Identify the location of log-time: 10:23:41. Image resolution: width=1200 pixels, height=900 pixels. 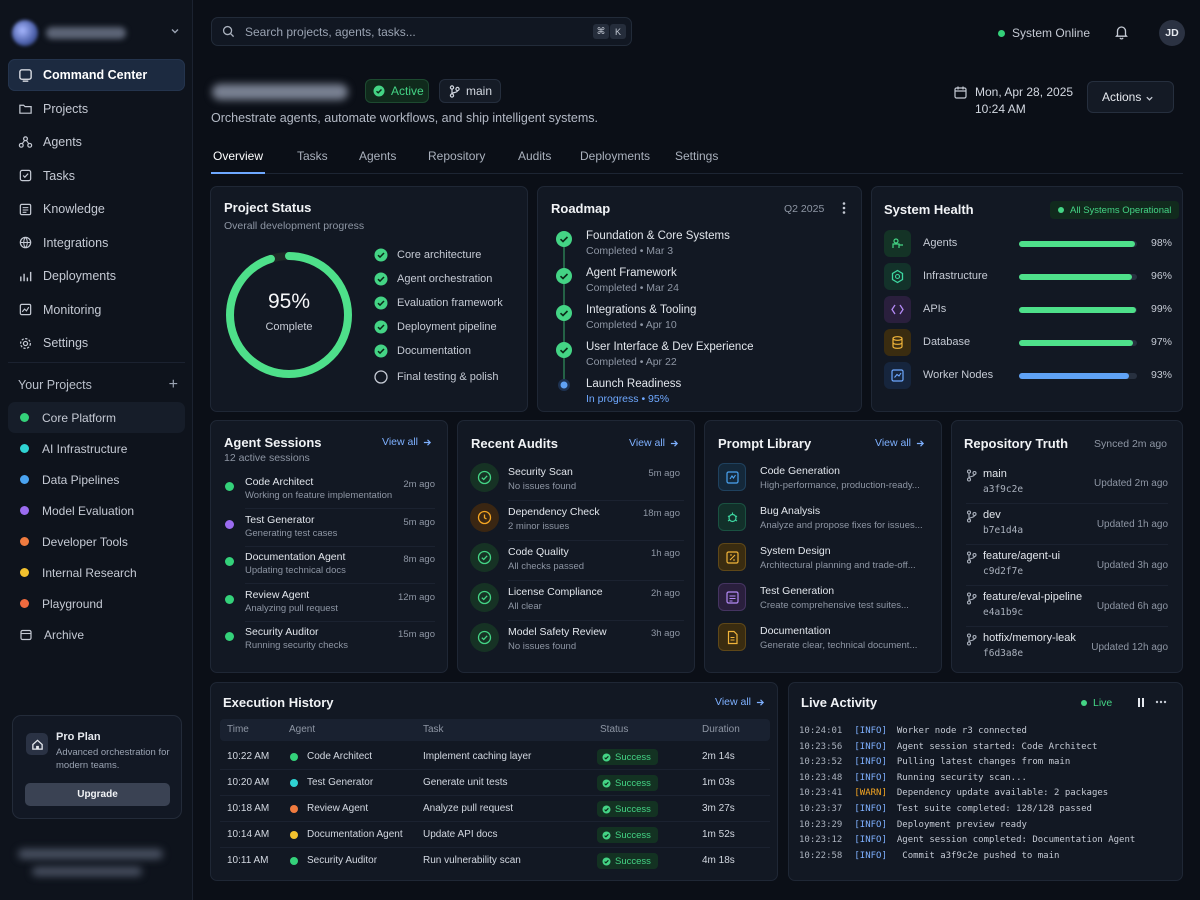
(821, 793).